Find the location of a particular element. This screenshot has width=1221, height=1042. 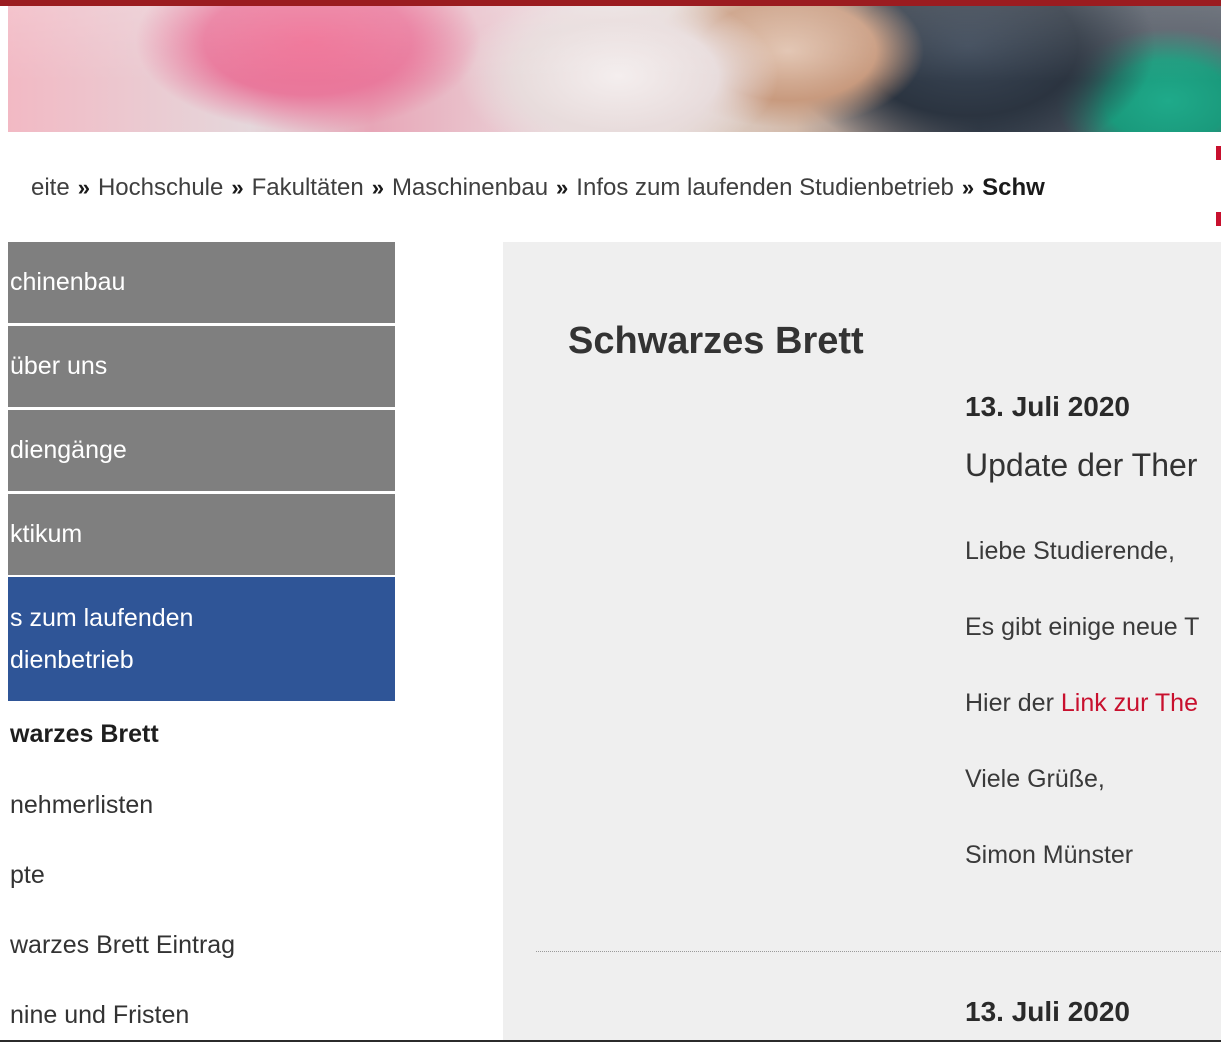

subnav-item-termine-und-fristen: nine und Fristen is located at coordinates (99, 1015).